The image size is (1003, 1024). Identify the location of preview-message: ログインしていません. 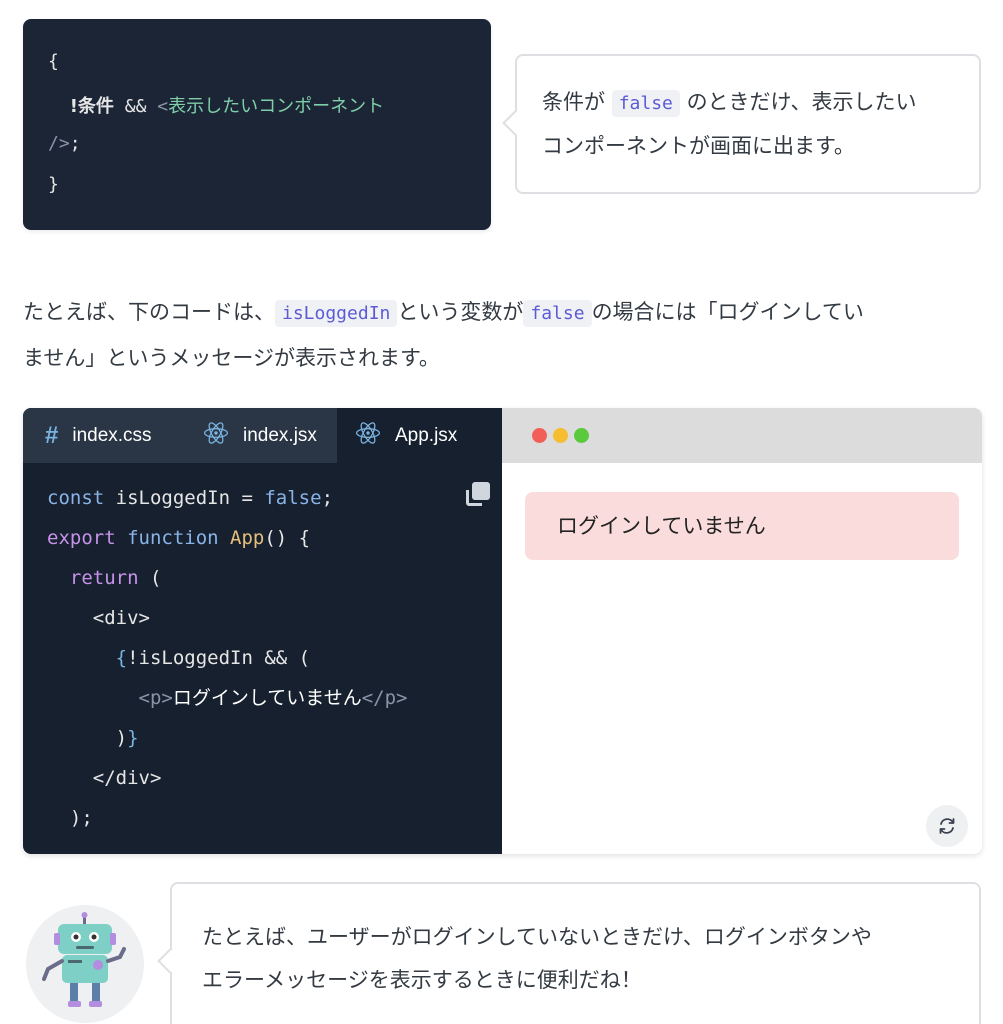
(742, 526).